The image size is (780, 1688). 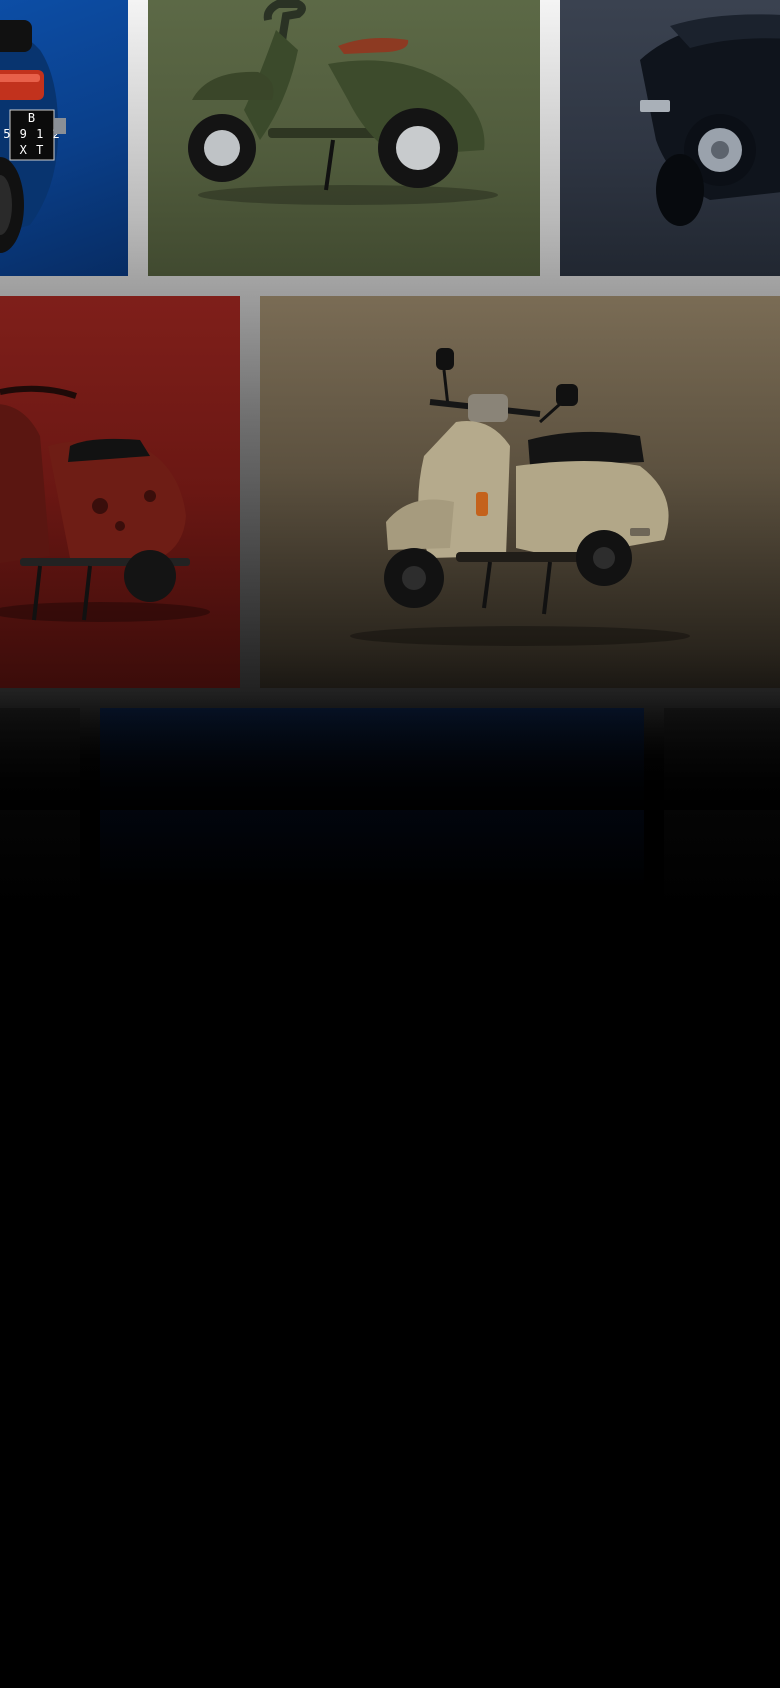 I want to click on red-scooter-image, so click(x=105, y=503).